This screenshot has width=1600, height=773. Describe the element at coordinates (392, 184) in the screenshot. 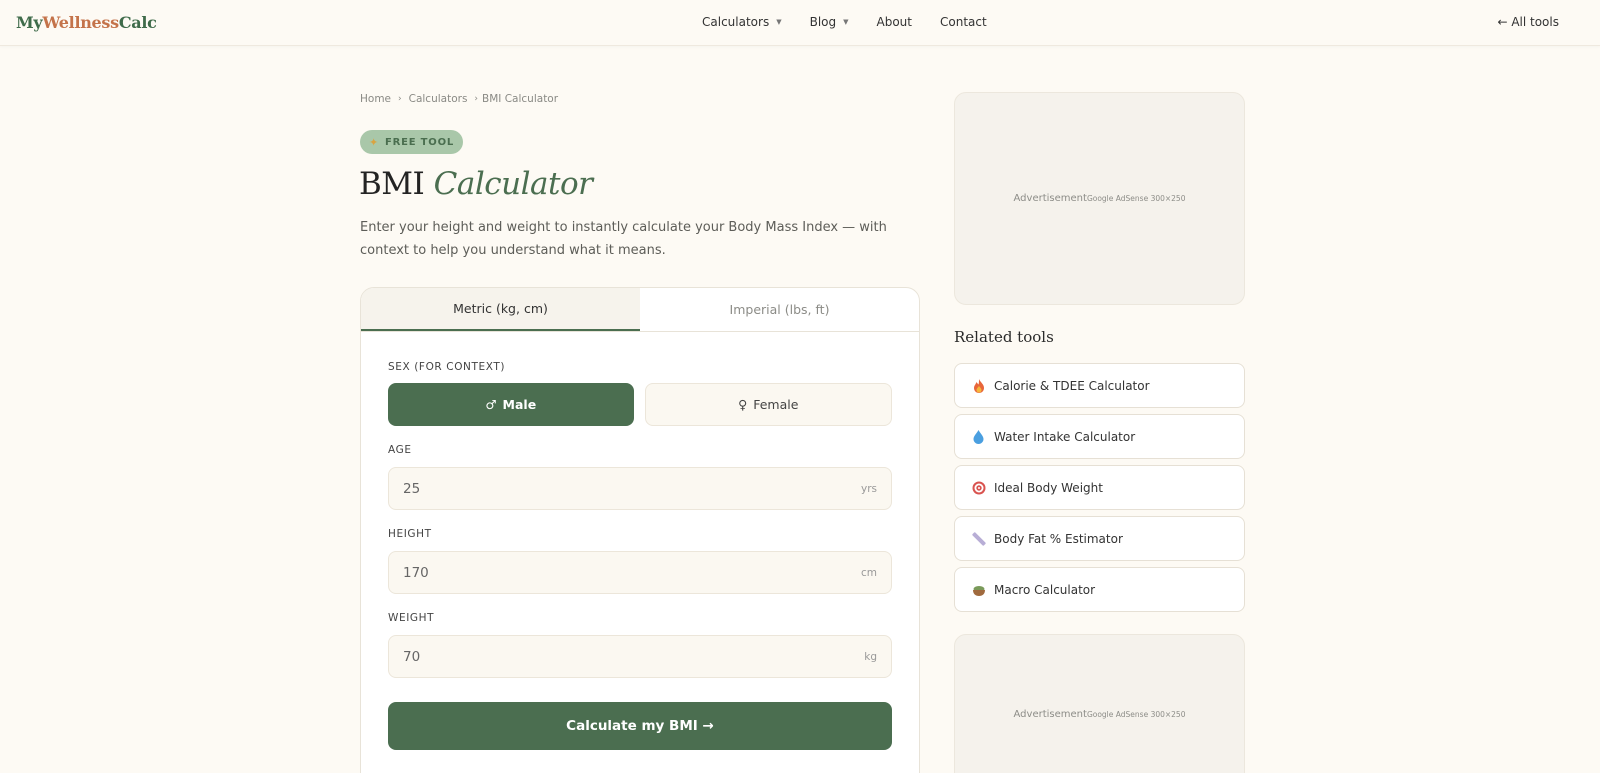

I see `title-plain: BMI` at that location.